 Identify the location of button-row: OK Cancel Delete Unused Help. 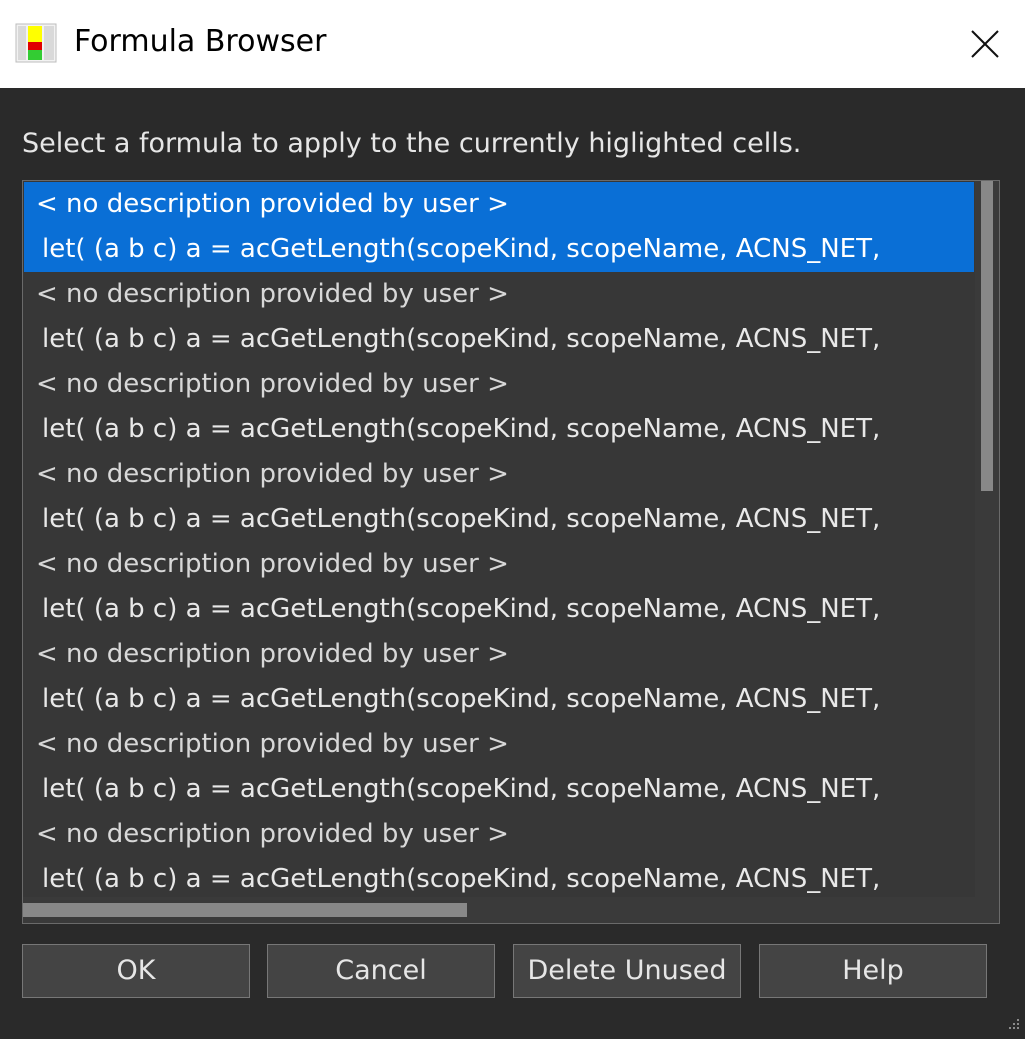
(505, 971).